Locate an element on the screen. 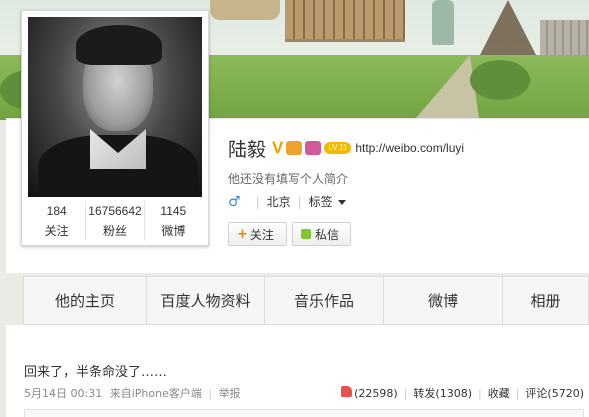 This screenshot has height=417, width=589. tags-dropdown: 标签 is located at coordinates (327, 201).